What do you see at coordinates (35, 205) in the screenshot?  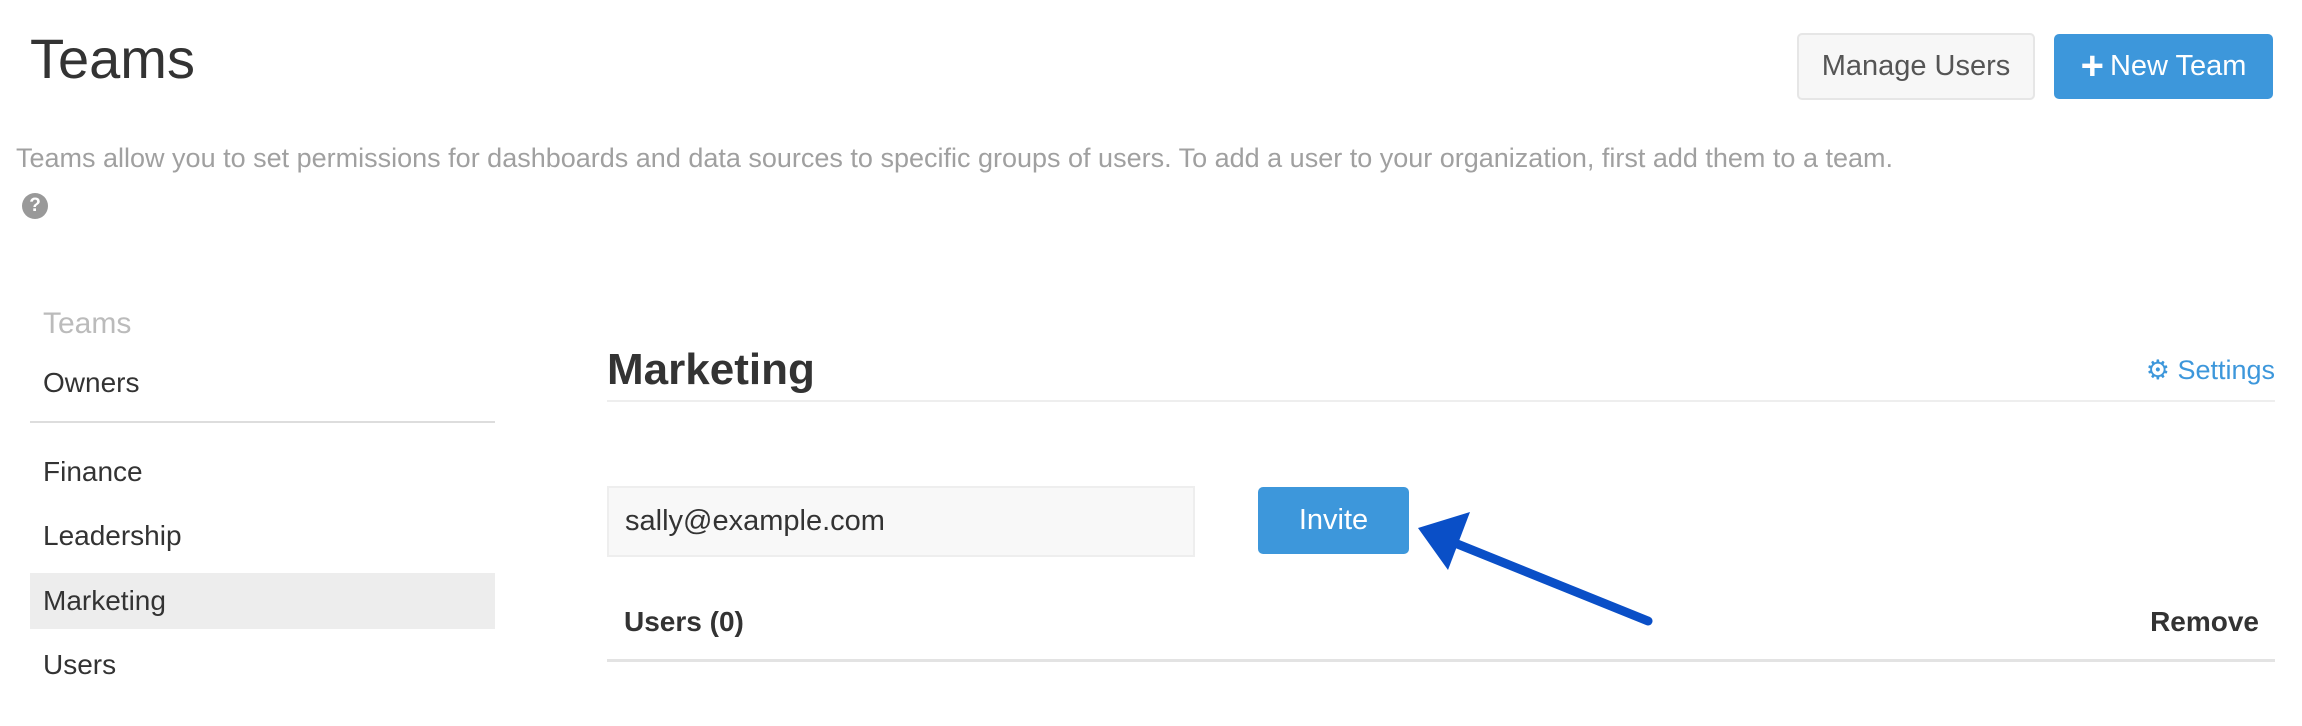 I see `help-icon: ?` at bounding box center [35, 205].